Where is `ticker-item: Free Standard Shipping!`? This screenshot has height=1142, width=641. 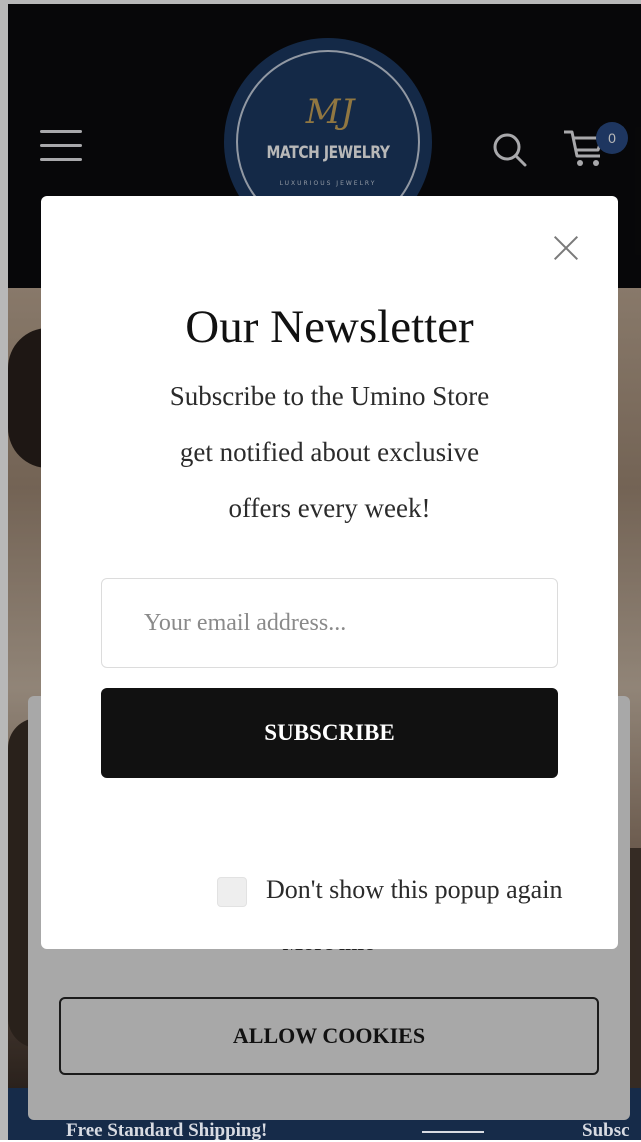 ticker-item: Free Standard Shipping! is located at coordinates (167, 1130).